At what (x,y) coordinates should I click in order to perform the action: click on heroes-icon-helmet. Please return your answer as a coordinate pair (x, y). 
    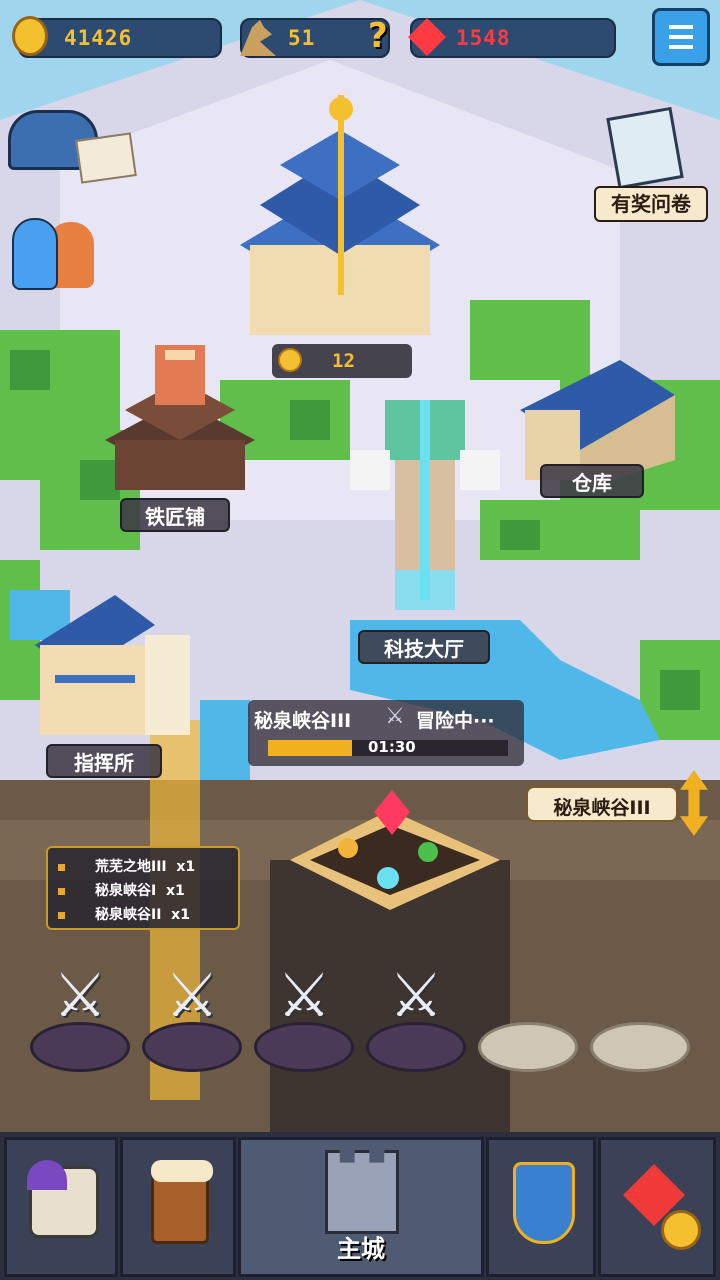
    Looking at the image, I should click on (47, 1175).